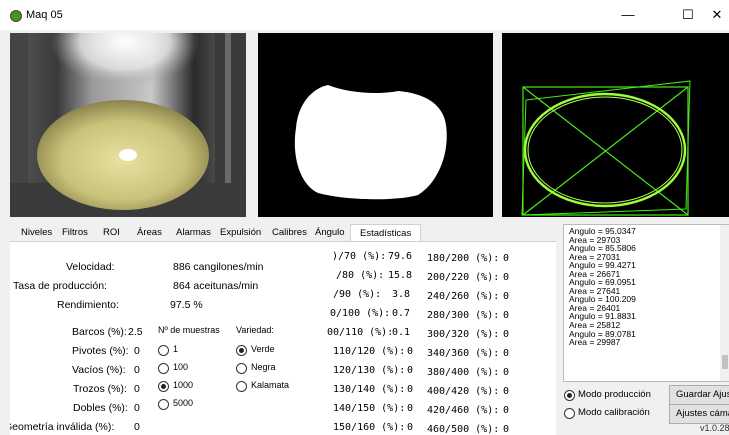  What do you see at coordinates (241, 350) in the screenshot?
I see `variety-radio-verde` at bounding box center [241, 350].